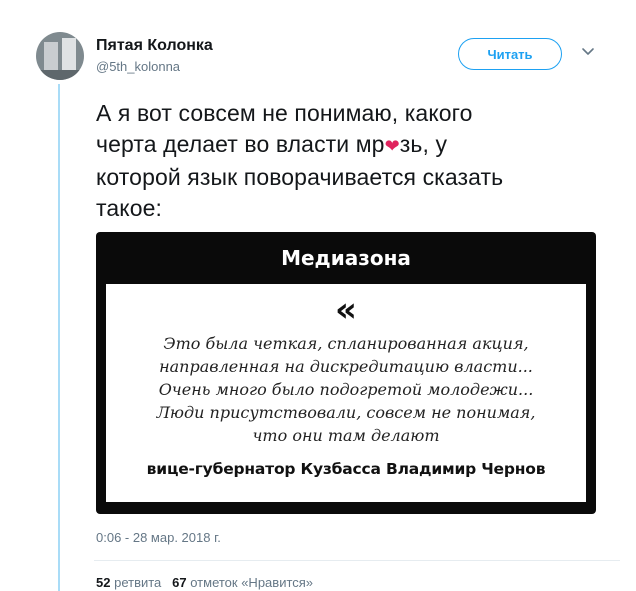 The height and width of the screenshot is (591, 636). What do you see at coordinates (59, 337) in the screenshot?
I see `thread-line` at bounding box center [59, 337].